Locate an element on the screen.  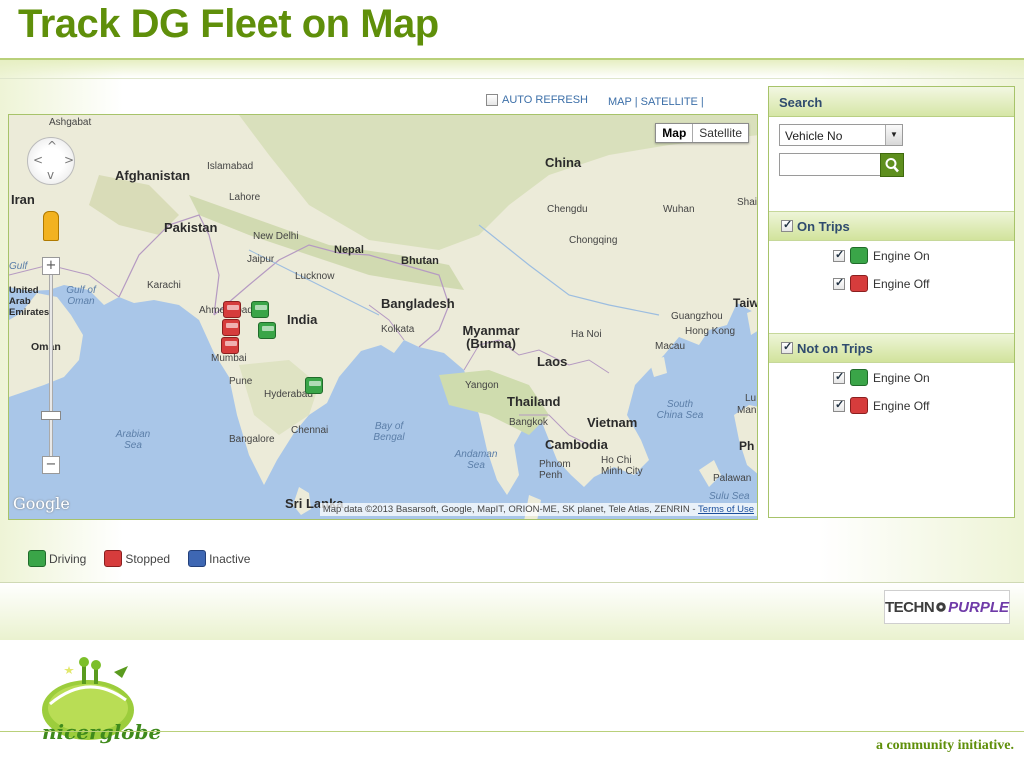
map-label-afghanistan: Afghanistan is located at coordinates (153, 175).